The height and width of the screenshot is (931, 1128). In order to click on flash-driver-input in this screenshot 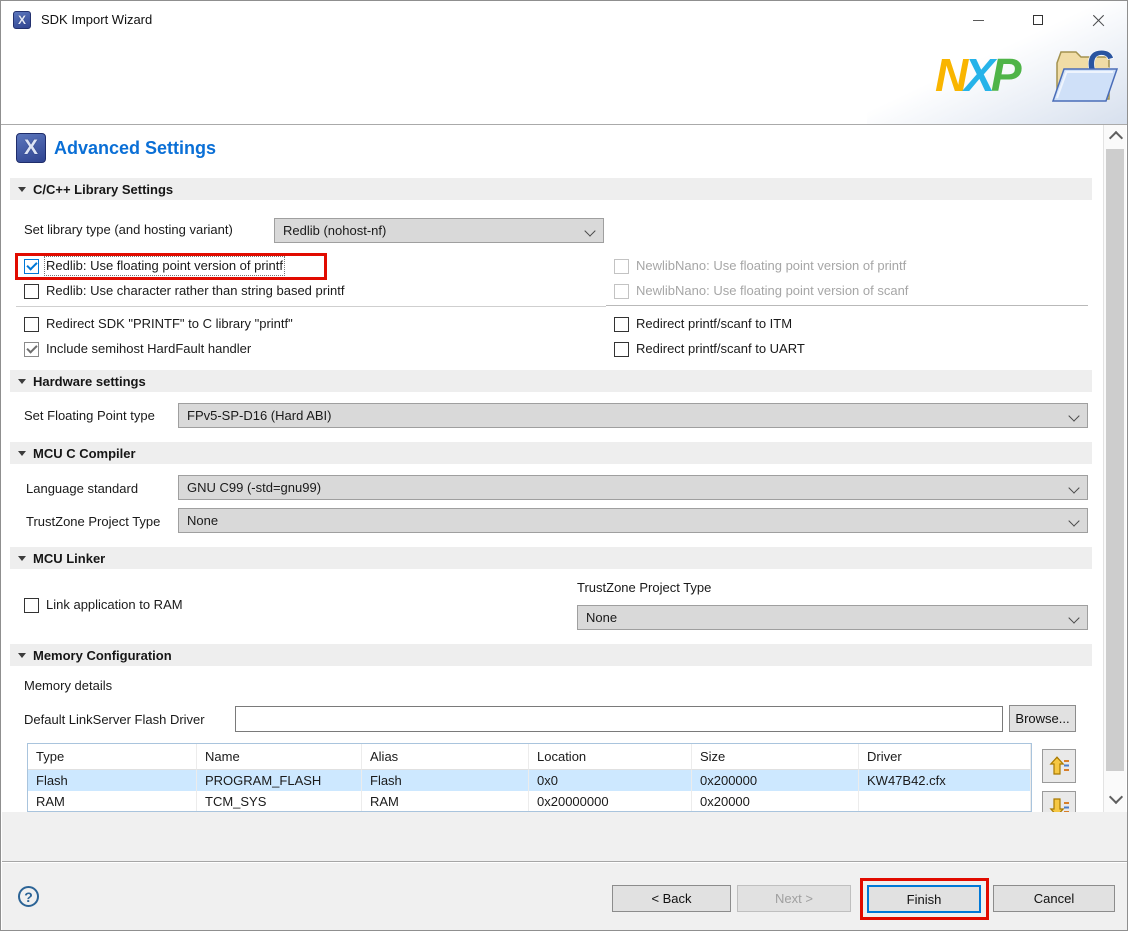, I will do `click(619, 719)`.